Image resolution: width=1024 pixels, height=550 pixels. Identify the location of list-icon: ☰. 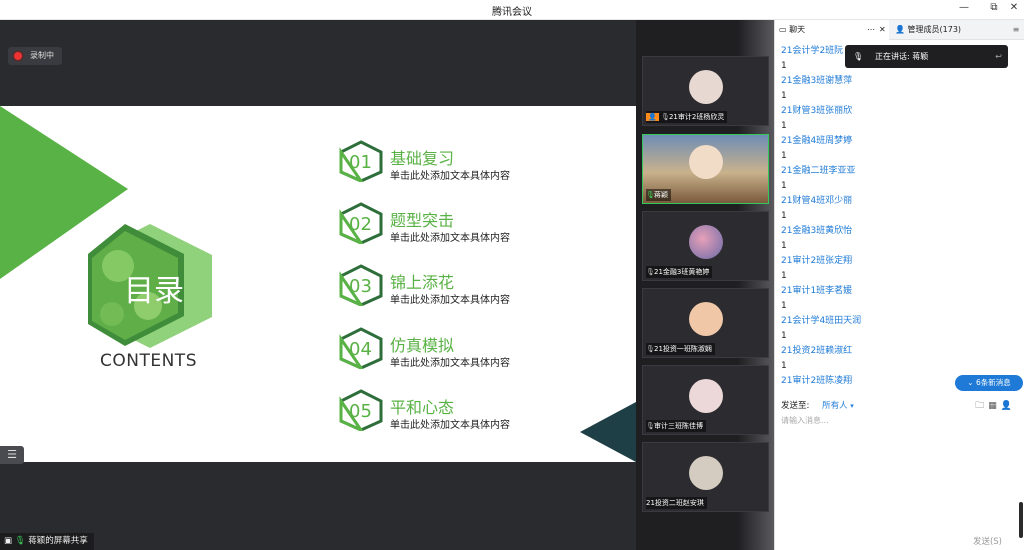
(12, 455).